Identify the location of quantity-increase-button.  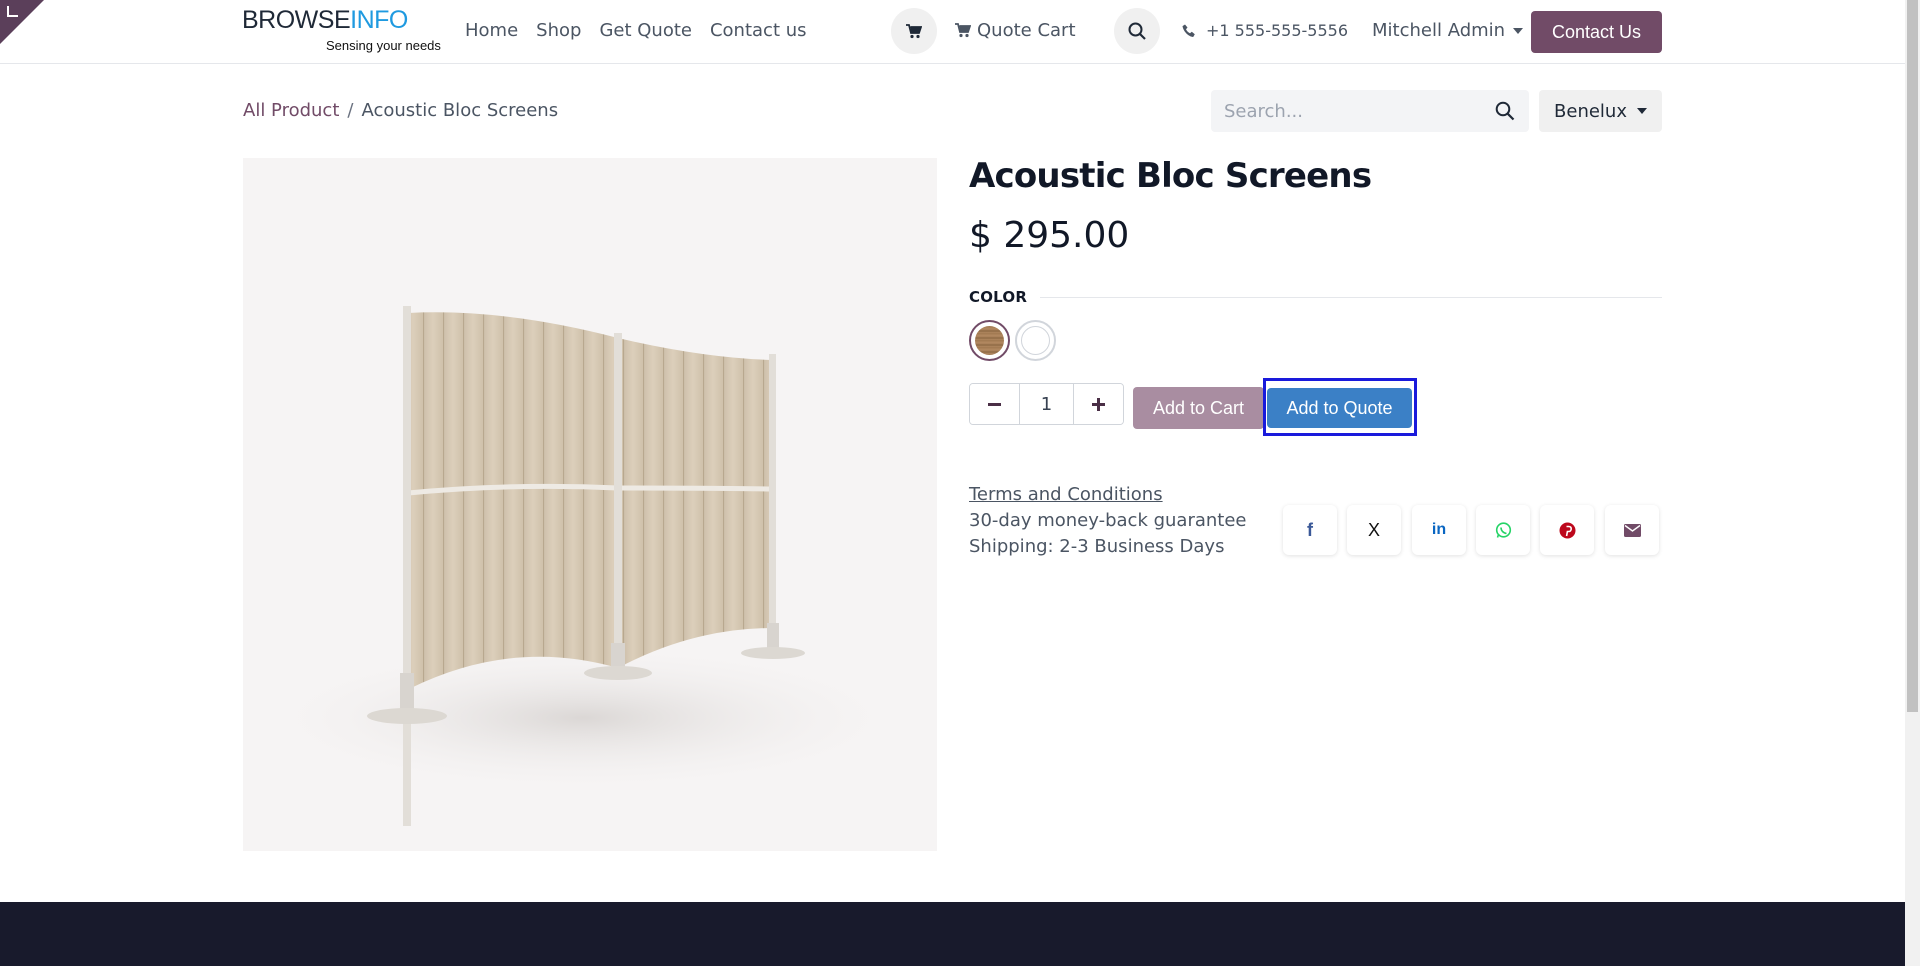
(1098, 404).